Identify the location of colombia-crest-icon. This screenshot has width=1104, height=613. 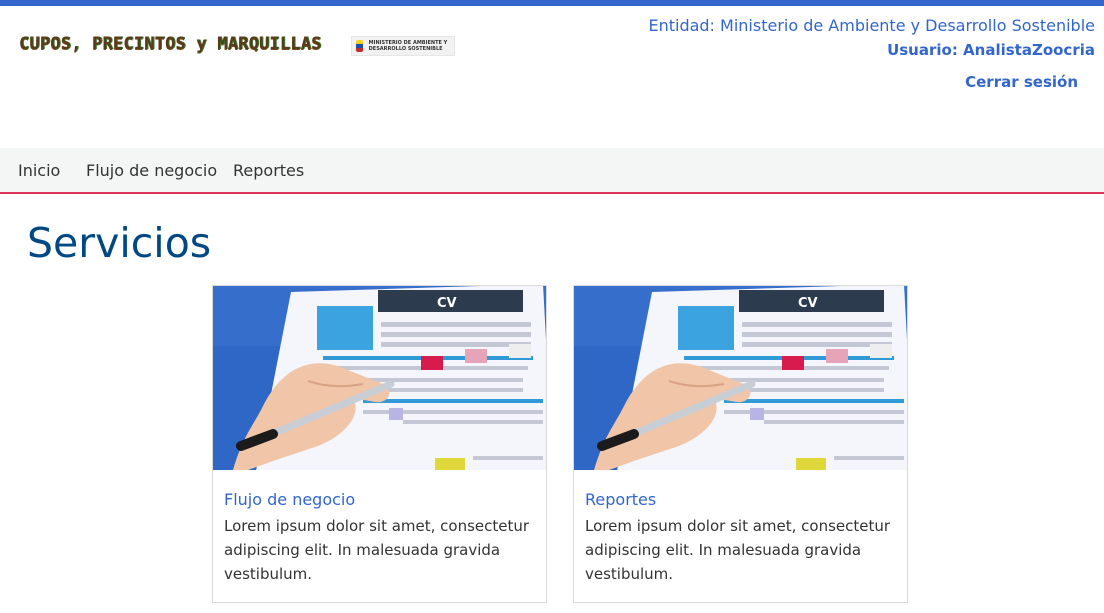
(359, 46).